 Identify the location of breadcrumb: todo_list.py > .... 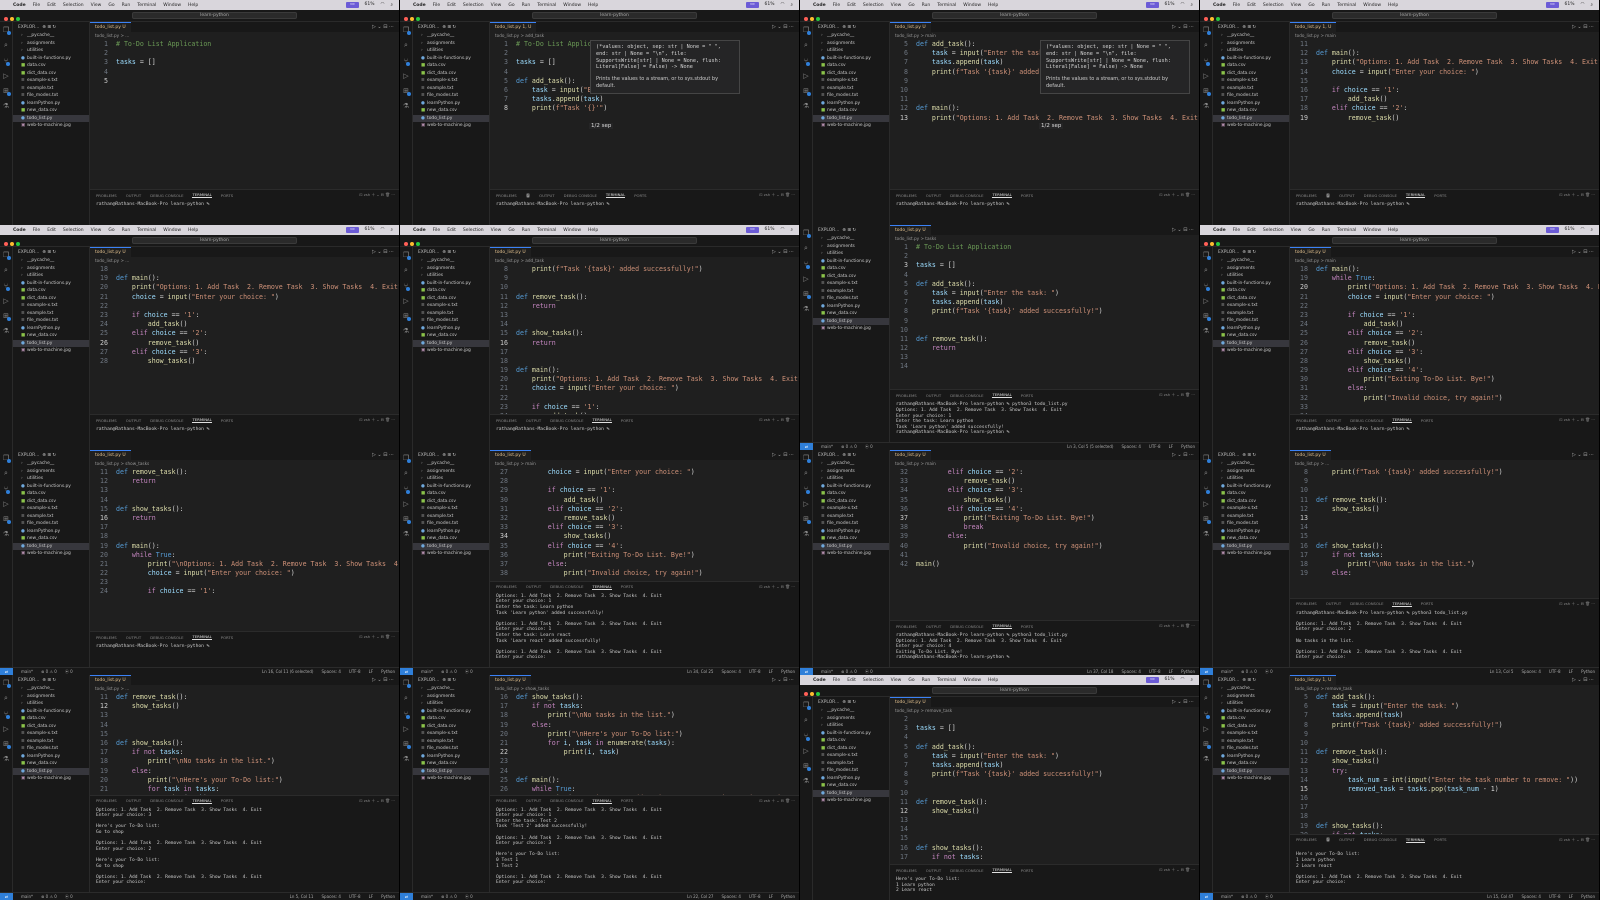
(1444, 464).